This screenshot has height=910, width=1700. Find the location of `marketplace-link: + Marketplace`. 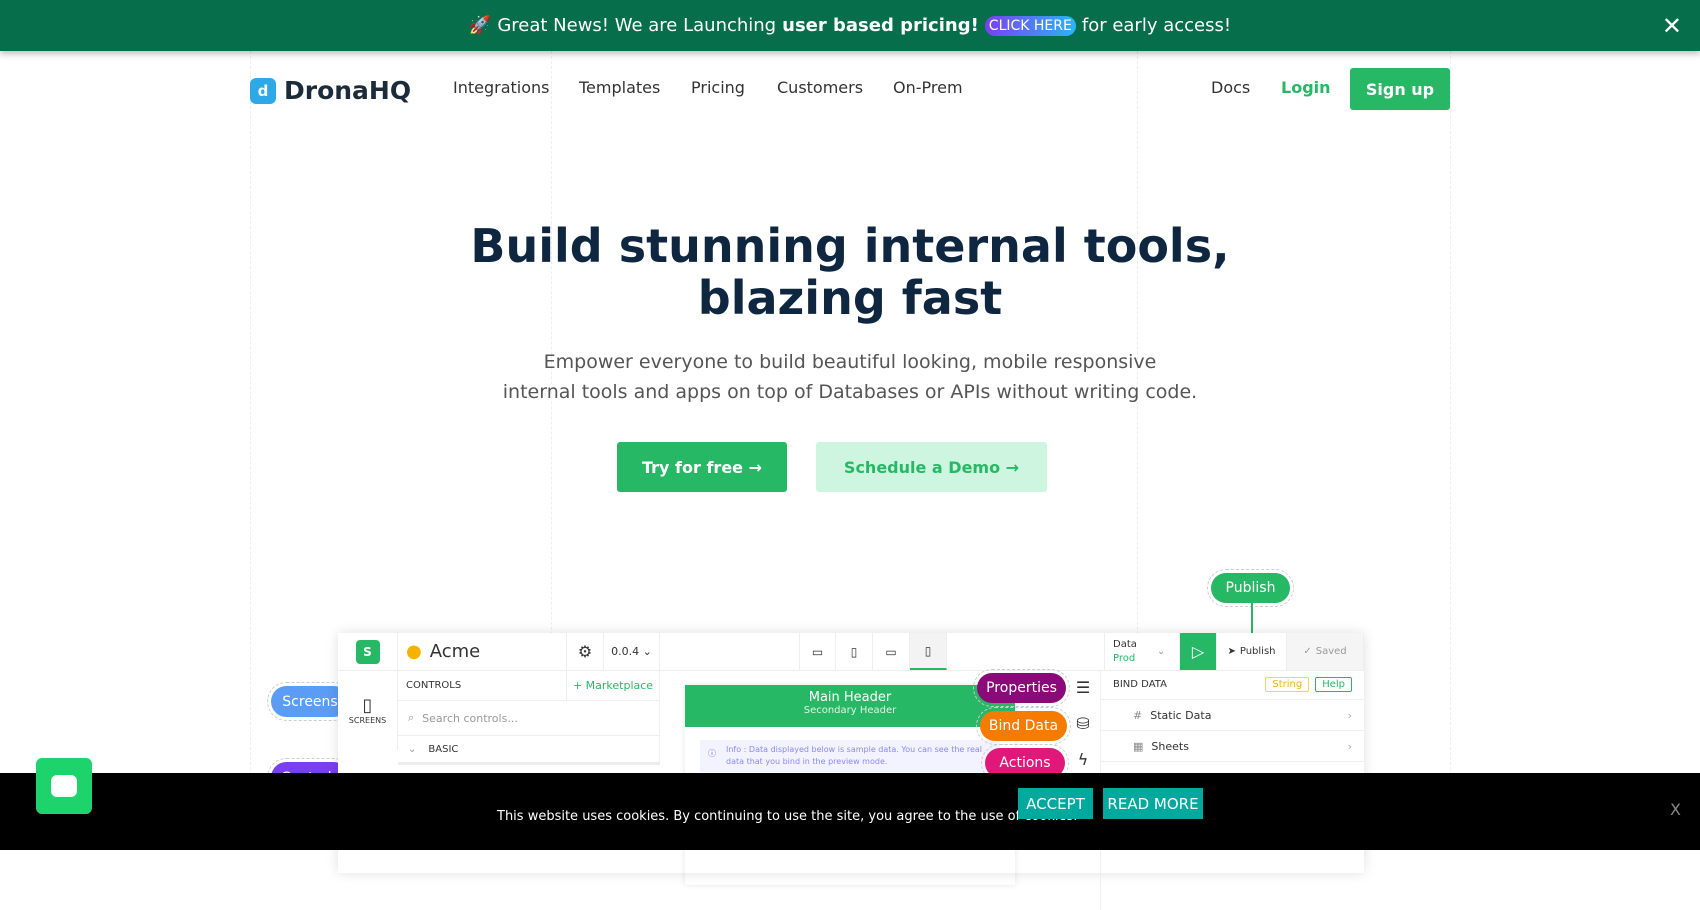

marketplace-link: + Marketplace is located at coordinates (613, 685).